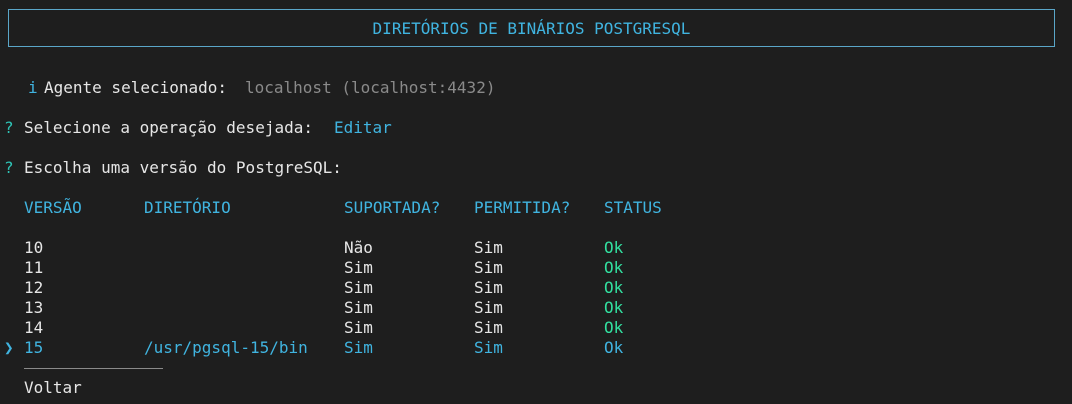 Image resolution: width=1072 pixels, height=404 pixels. I want to click on title-box: DIRETÓRIOS DE BINÁRIOS POSTGRESQL, so click(531, 28).